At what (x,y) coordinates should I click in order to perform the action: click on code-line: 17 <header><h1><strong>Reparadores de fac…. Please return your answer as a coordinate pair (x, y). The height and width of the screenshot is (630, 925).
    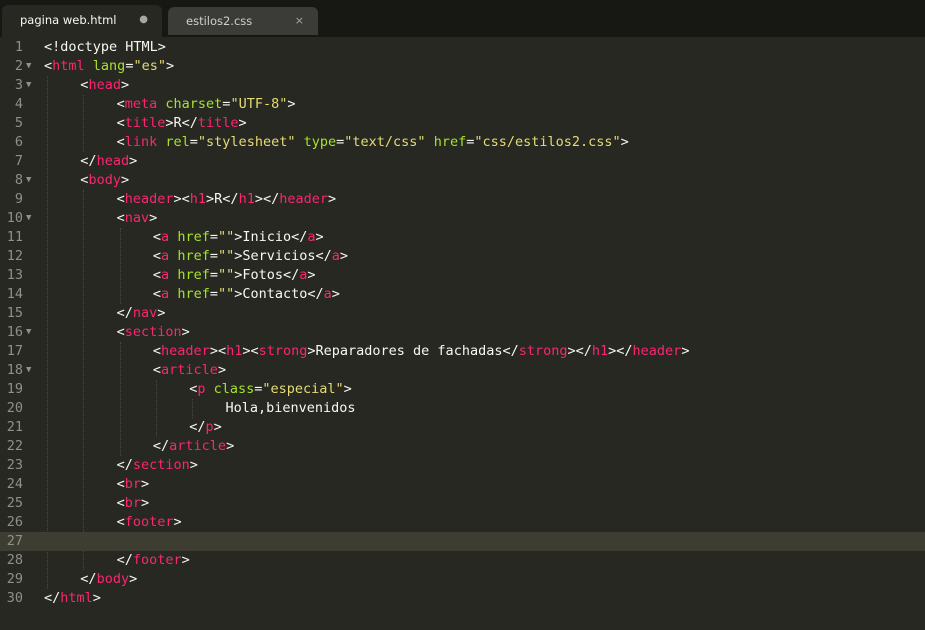
    Looking at the image, I should click on (462, 351).